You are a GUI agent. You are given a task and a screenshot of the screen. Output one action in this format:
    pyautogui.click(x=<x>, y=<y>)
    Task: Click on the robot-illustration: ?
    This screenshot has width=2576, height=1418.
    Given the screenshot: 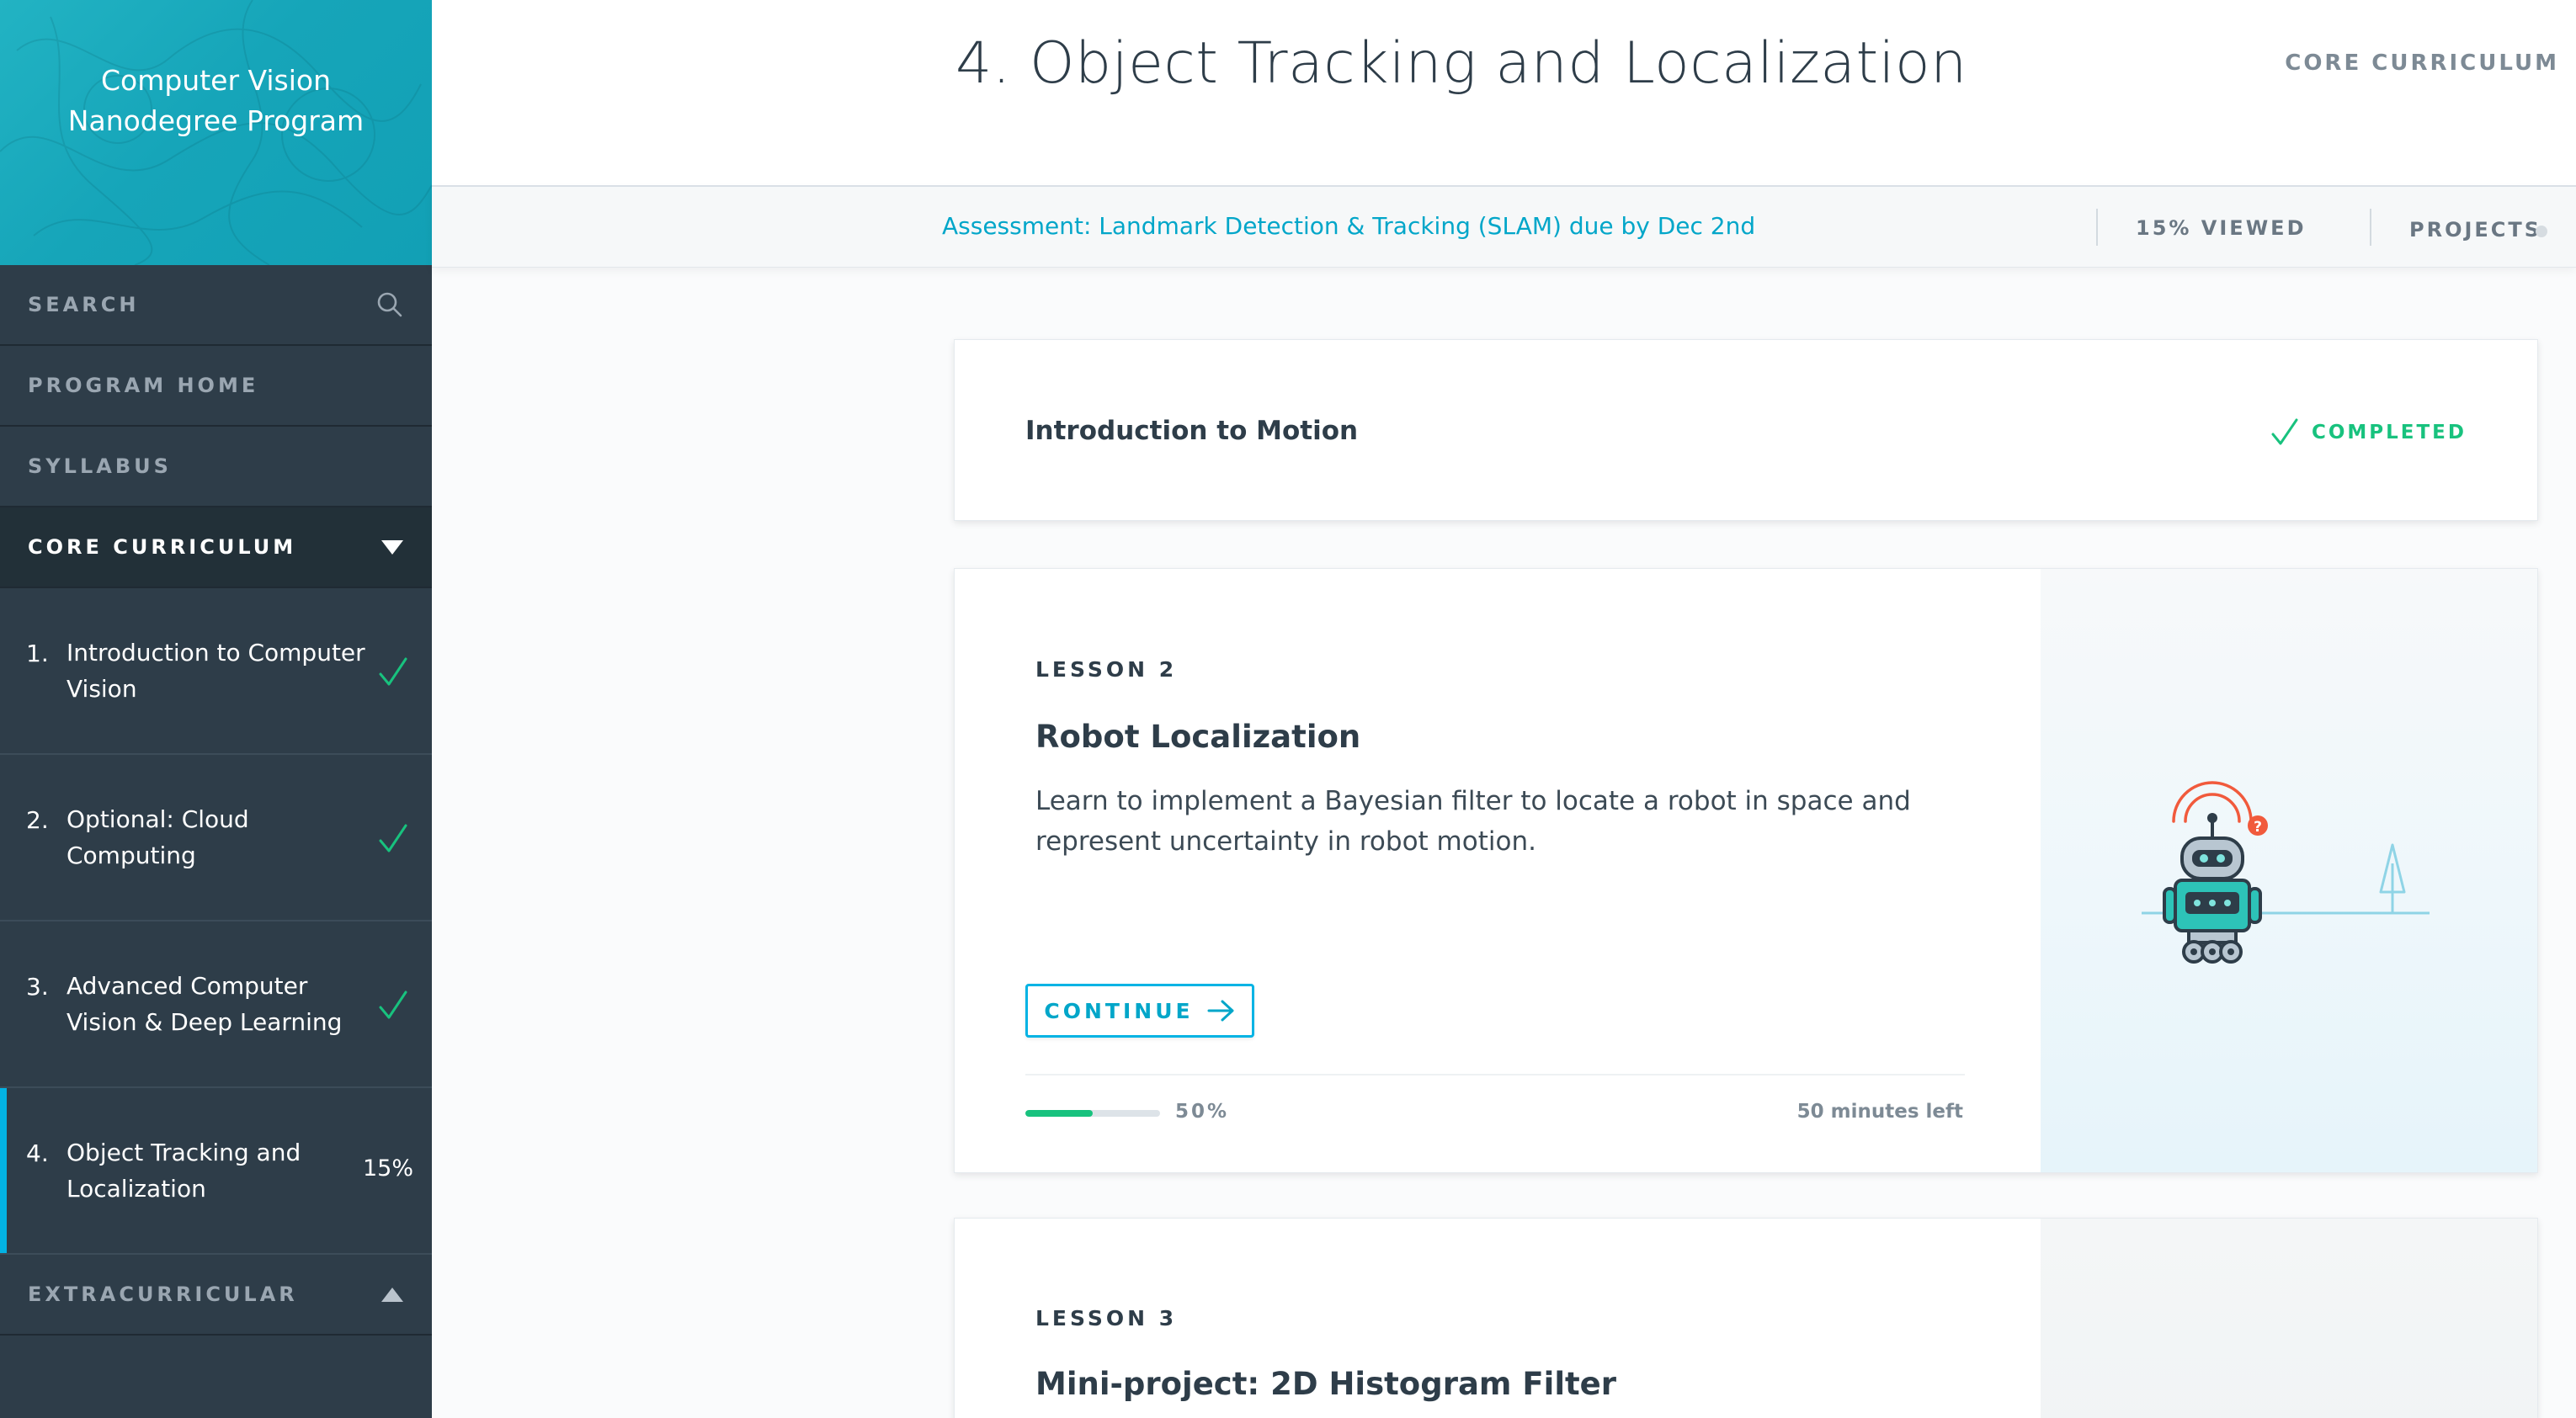 What is the action you would take?
    pyautogui.click(x=2286, y=872)
    